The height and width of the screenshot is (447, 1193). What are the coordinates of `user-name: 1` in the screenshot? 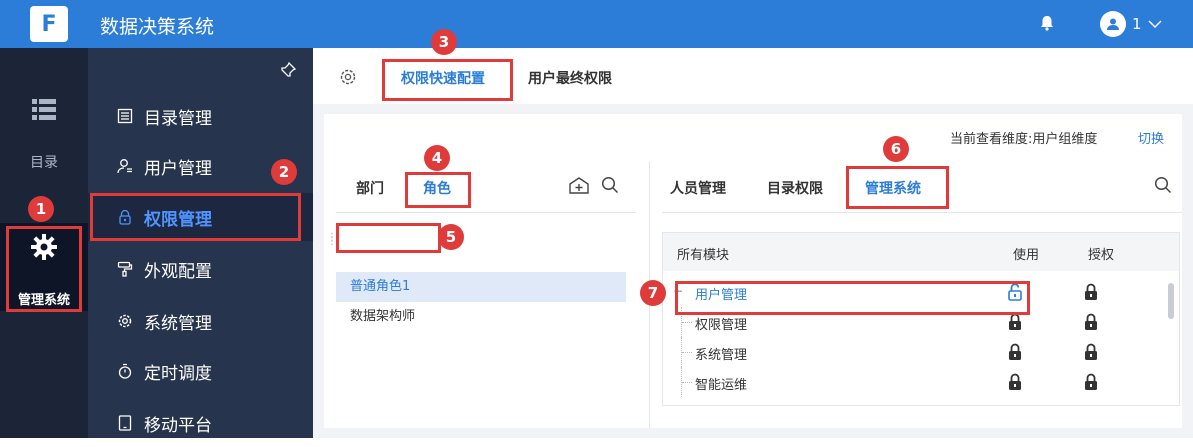 It's located at (1137, 24).